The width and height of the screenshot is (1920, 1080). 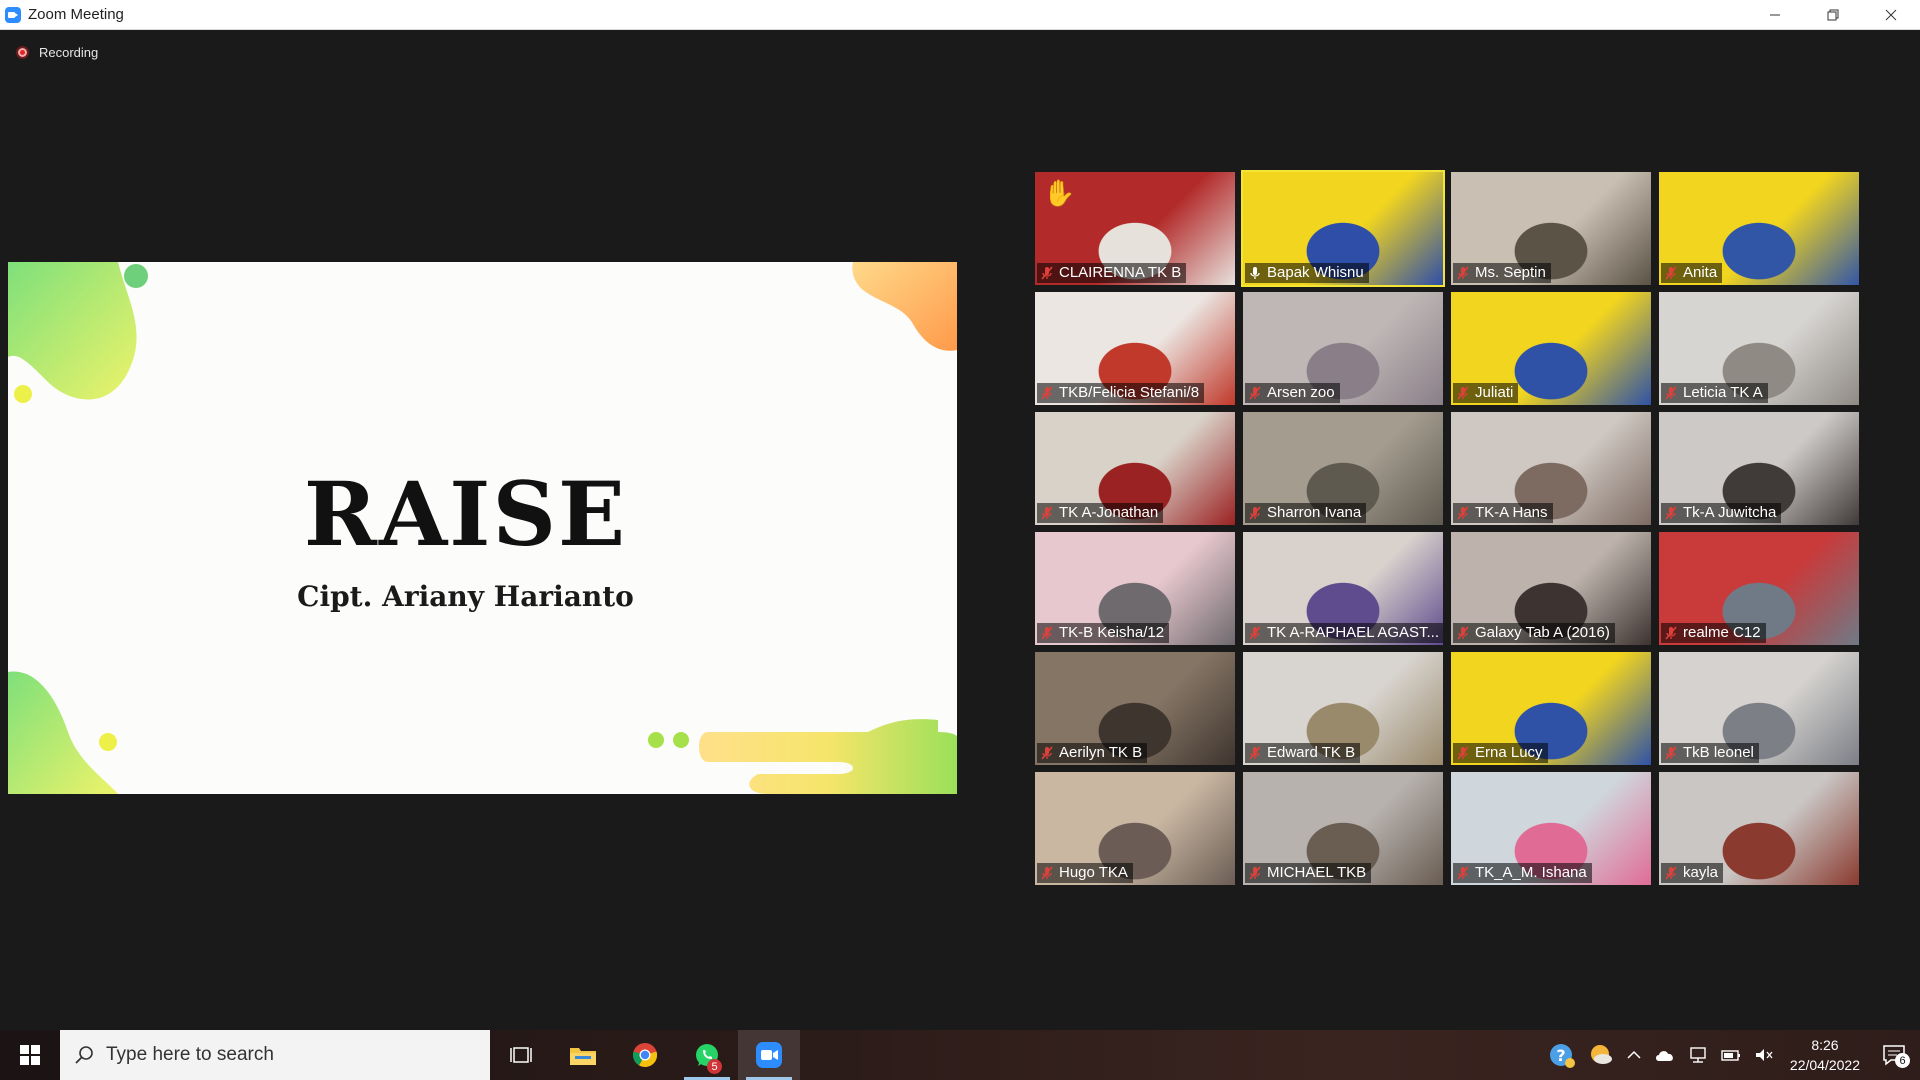 I want to click on zoom-button, so click(x=769, y=1055).